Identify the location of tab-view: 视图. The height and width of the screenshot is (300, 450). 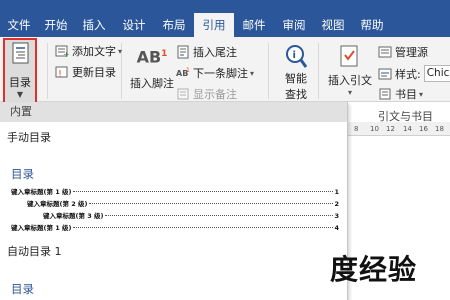
(333, 25).